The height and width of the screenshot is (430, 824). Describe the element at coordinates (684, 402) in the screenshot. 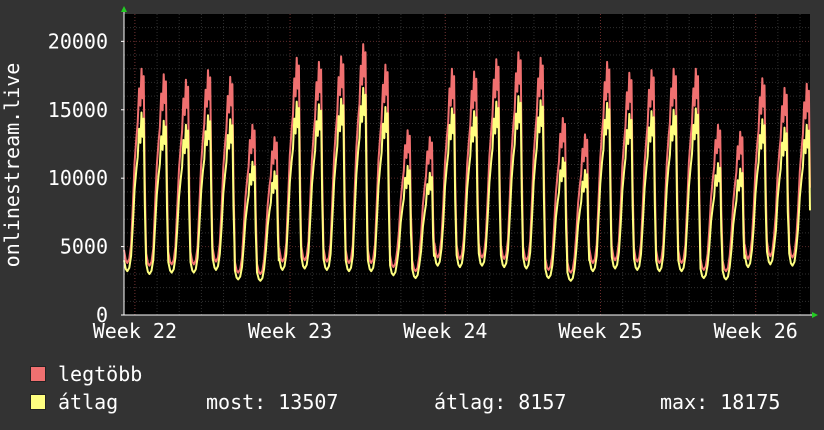

I see `stat-max-label: max:` at that location.